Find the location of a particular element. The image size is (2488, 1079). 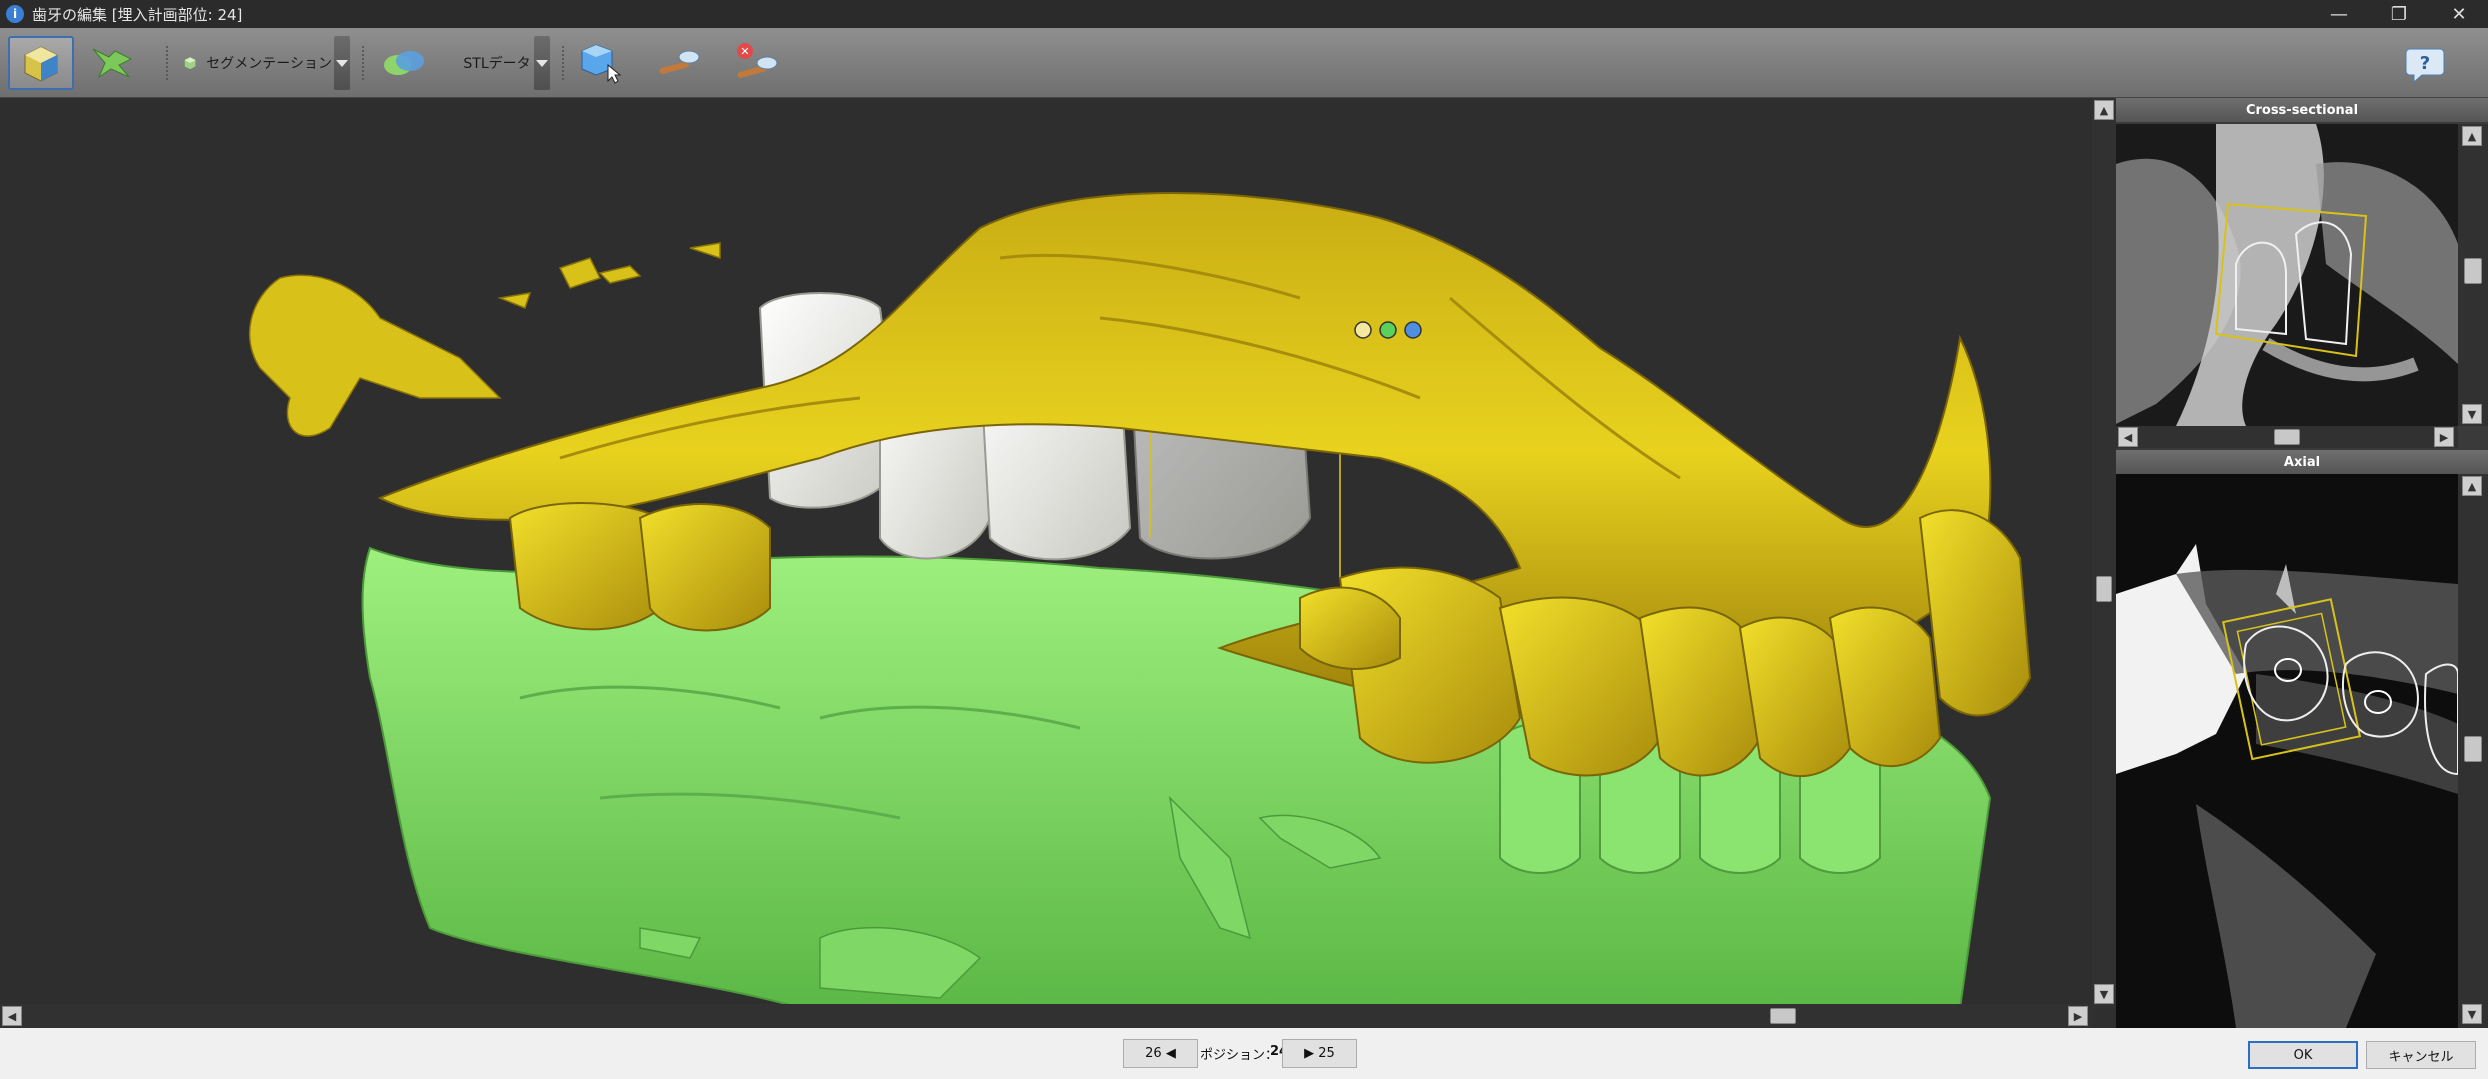

axial-view is located at coordinates (2287, 751).